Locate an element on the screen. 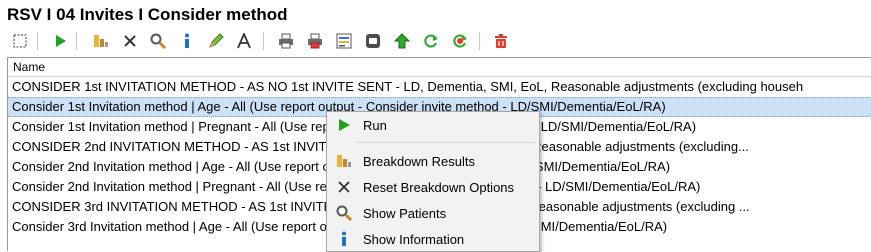  menu-item-show-patients: Show Patients is located at coordinates (433, 213).